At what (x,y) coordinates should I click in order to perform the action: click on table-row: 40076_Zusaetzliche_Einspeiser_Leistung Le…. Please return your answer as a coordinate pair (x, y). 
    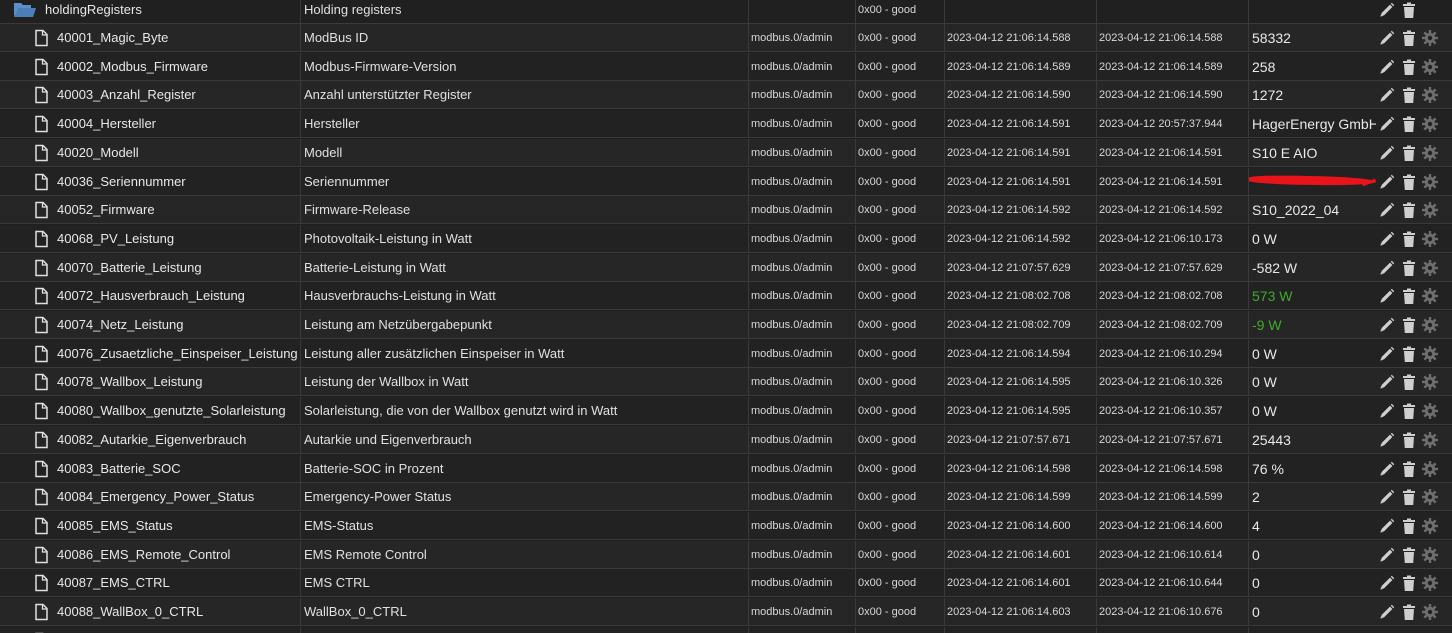
    Looking at the image, I should click on (726, 353).